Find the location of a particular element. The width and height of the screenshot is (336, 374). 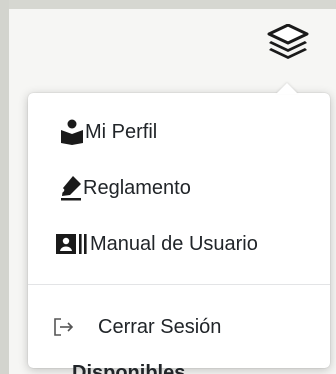

menu-item-reglamento: Reglamento is located at coordinates (179, 188).